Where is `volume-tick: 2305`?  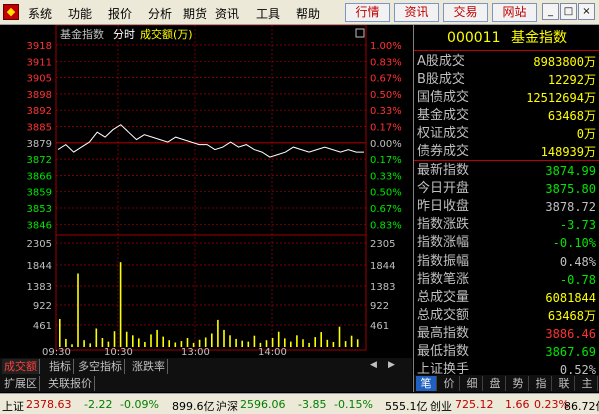
volume-tick: 2305 is located at coordinates (382, 244).